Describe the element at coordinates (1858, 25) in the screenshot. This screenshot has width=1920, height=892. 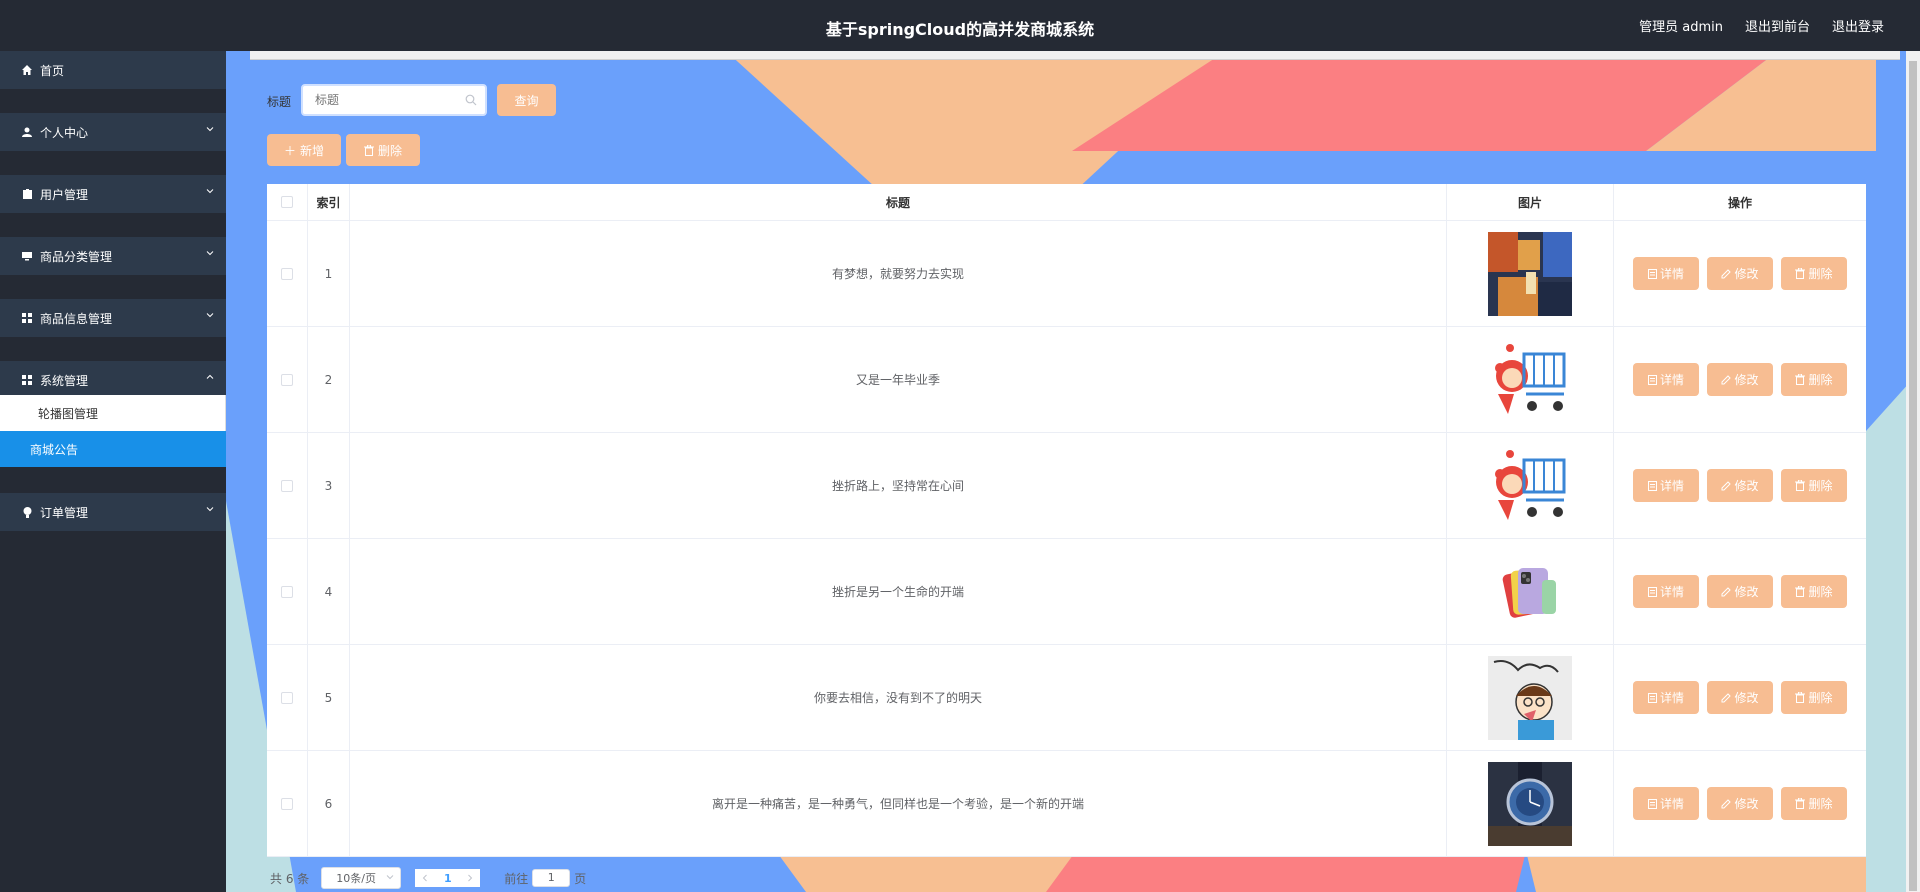
I see `logout-link: 退出登录` at that location.